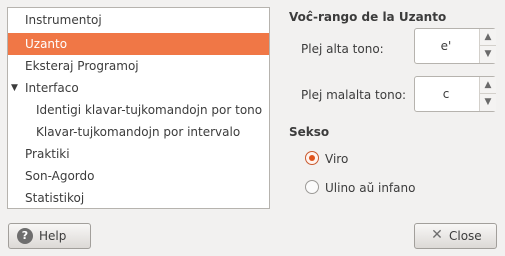  What do you see at coordinates (337, 159) in the screenshot?
I see `radio-label: Viro` at bounding box center [337, 159].